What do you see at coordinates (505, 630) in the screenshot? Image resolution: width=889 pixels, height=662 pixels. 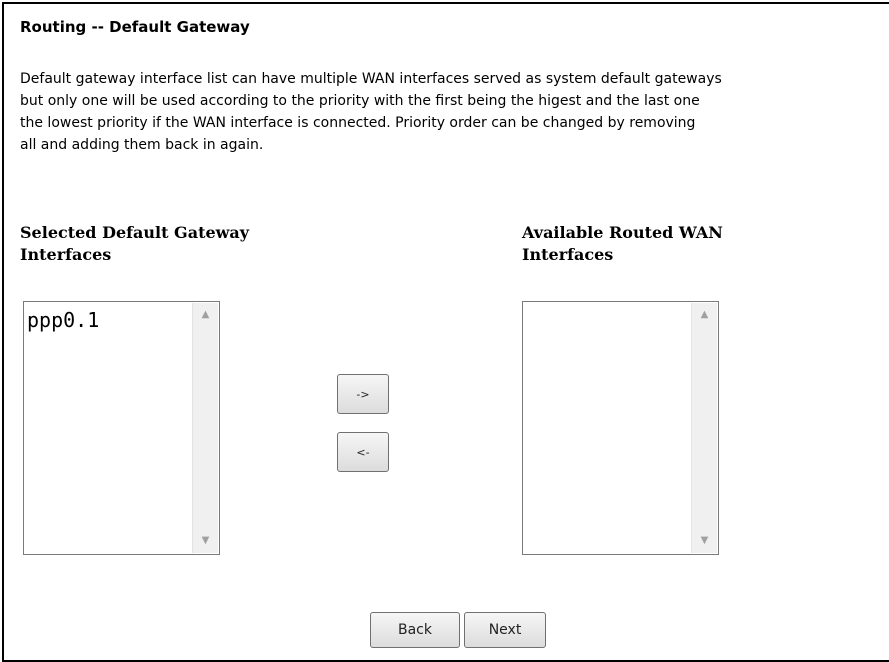 I see `next-button: Next` at bounding box center [505, 630].